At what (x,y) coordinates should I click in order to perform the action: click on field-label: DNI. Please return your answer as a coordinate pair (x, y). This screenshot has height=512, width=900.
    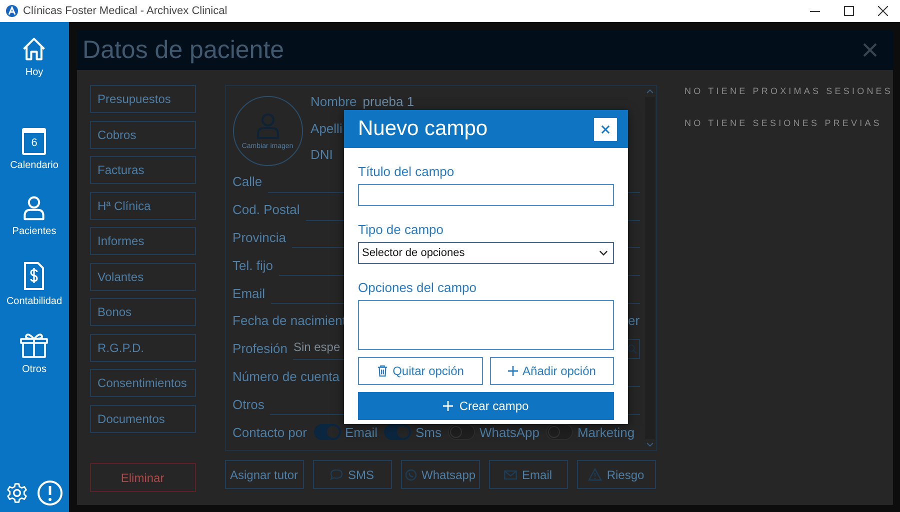
    Looking at the image, I should click on (321, 154).